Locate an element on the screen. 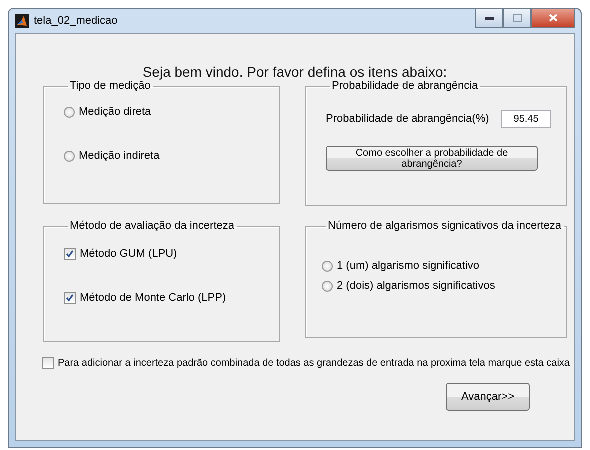  close-button is located at coordinates (553, 18).